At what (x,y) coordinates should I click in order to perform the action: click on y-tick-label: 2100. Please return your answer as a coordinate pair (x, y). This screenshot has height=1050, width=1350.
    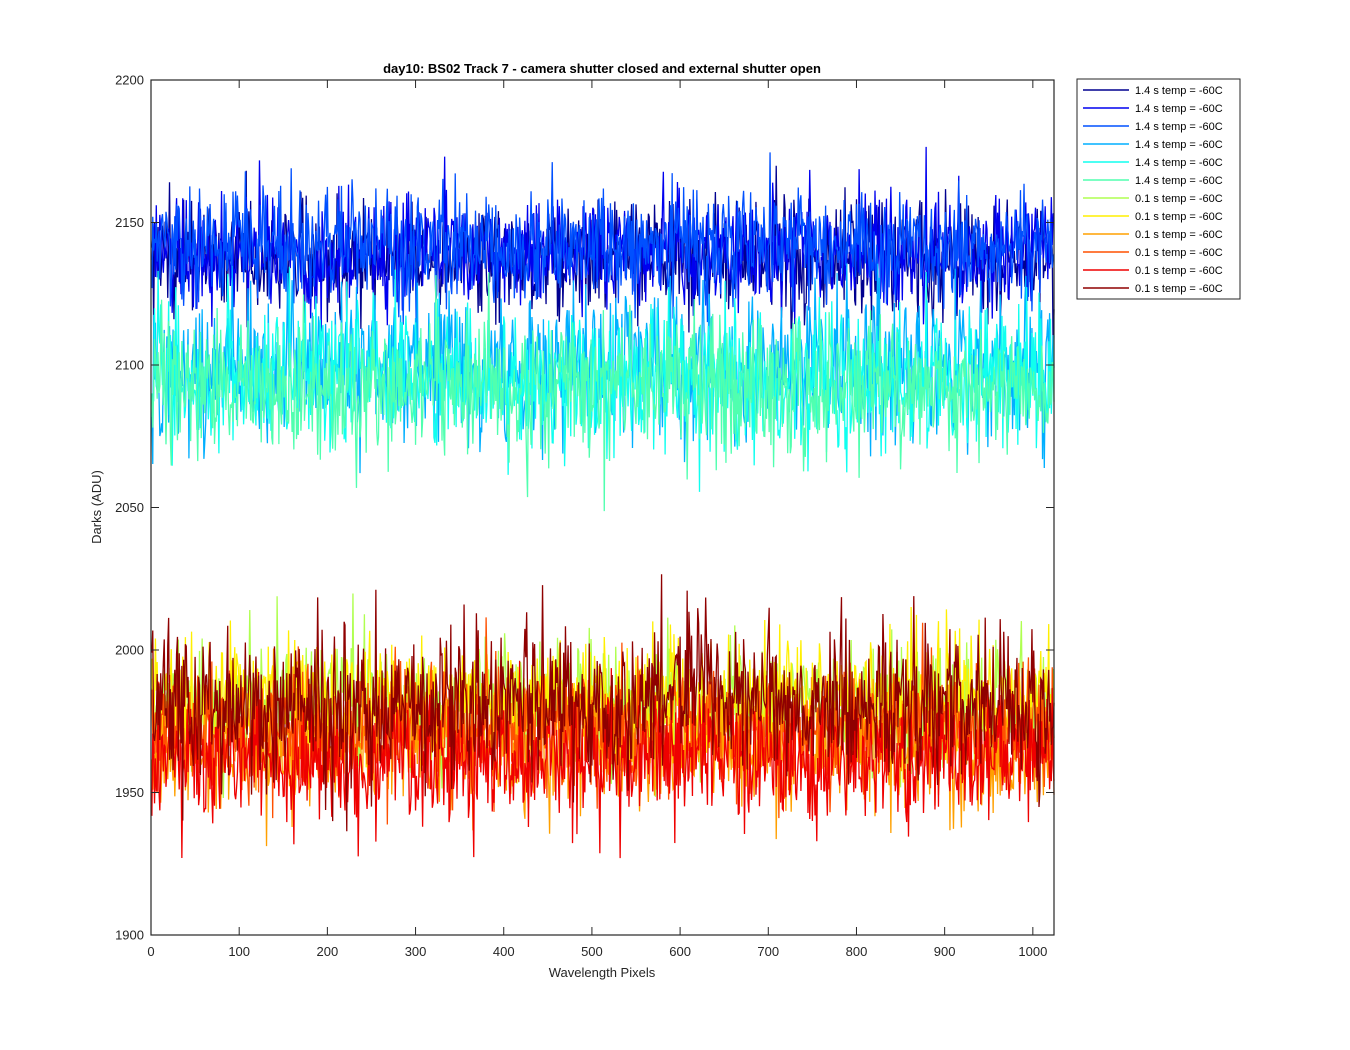
    Looking at the image, I should click on (129, 365).